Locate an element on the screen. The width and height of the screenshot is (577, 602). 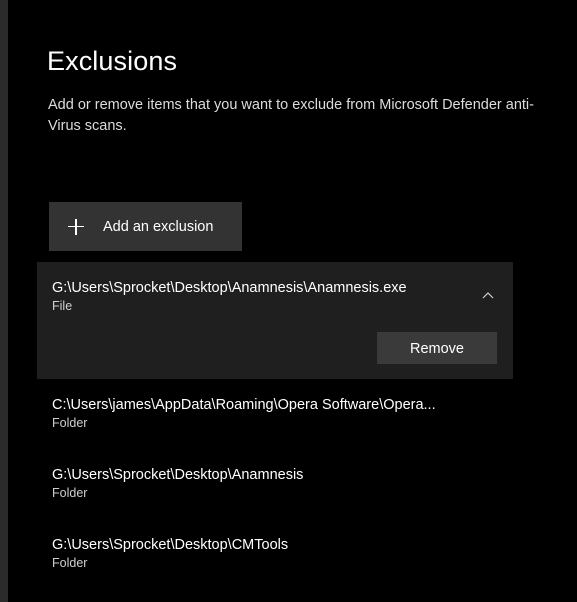
add-exclusion-label: Add an exclusion is located at coordinates (158, 226).